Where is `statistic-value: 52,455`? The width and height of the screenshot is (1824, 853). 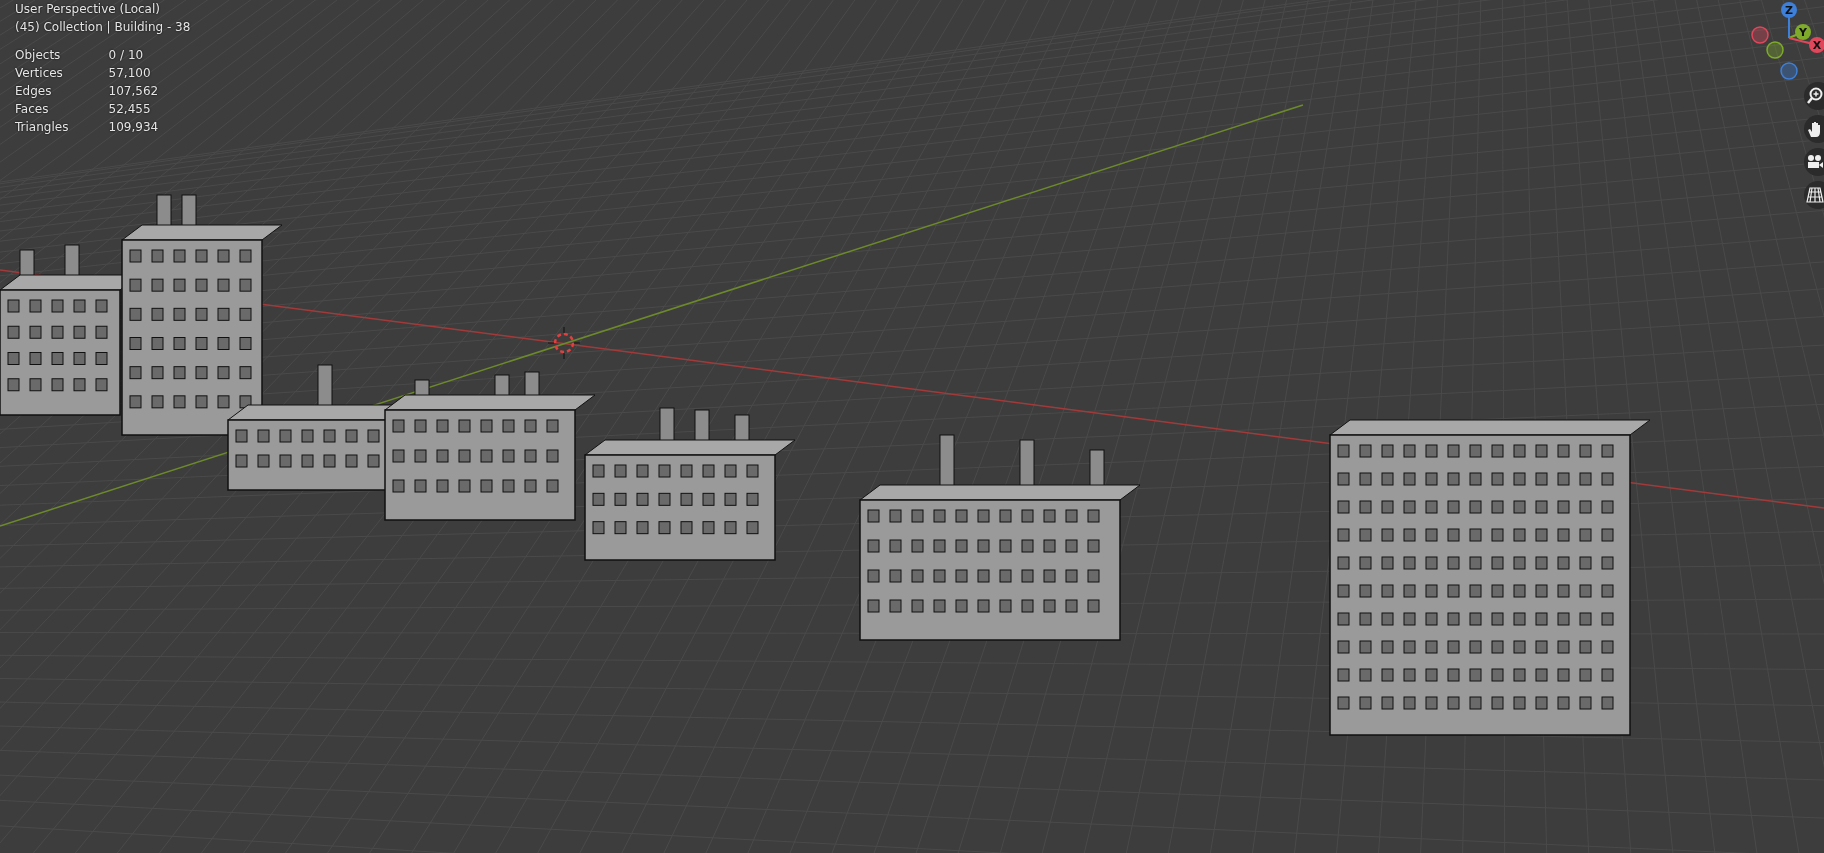 statistic-value: 52,455 is located at coordinates (130, 109).